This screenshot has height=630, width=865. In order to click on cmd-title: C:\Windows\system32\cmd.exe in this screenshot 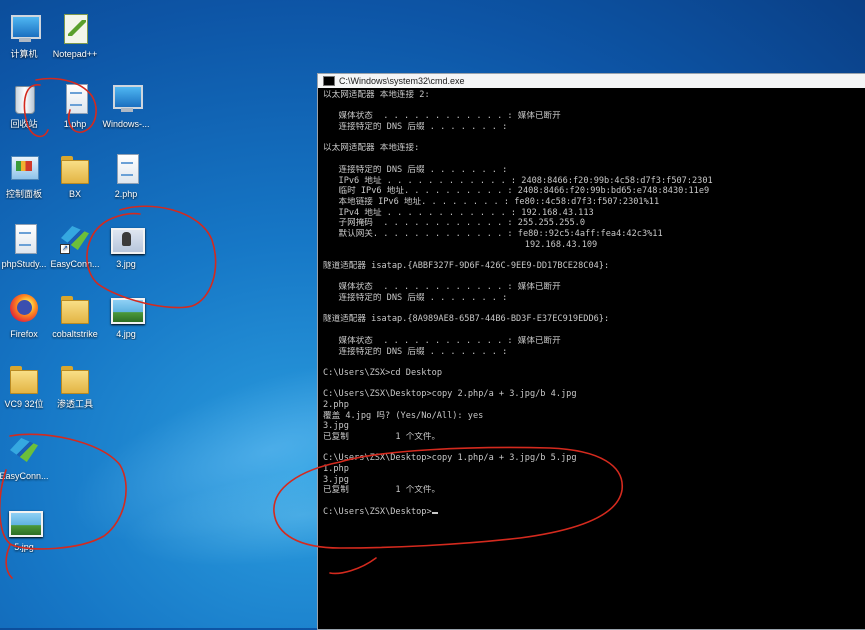, I will do `click(402, 81)`.